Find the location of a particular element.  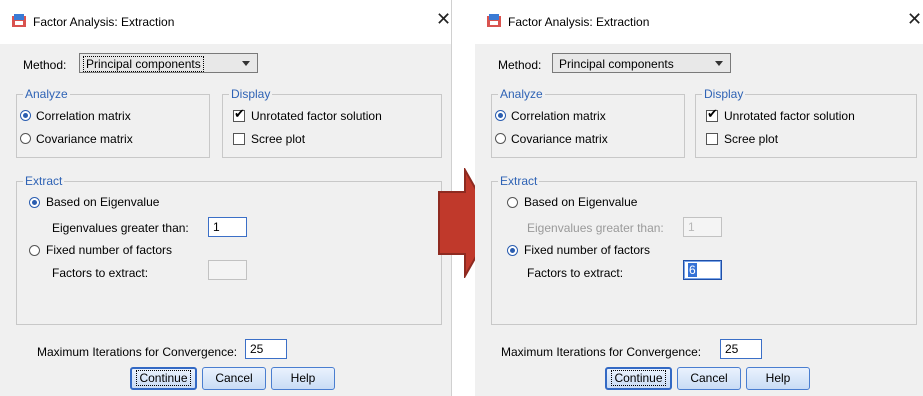

factors-input is located at coordinates (227, 270).